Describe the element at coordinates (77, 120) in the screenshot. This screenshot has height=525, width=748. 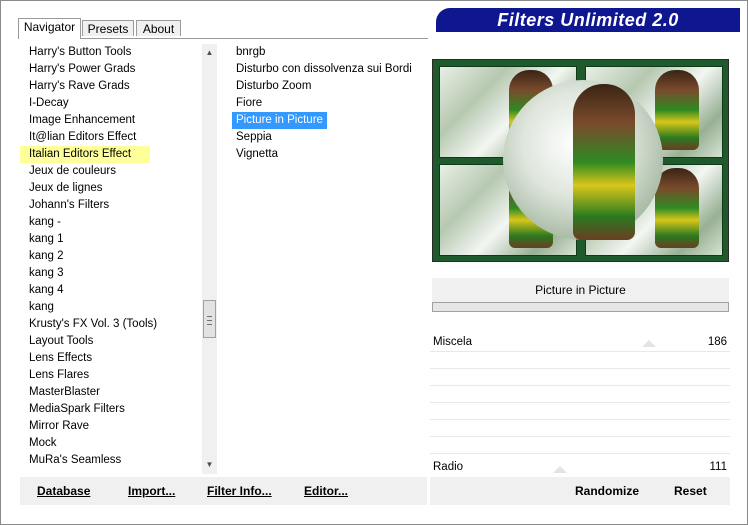
I see `category-item: Image Enhancement` at that location.